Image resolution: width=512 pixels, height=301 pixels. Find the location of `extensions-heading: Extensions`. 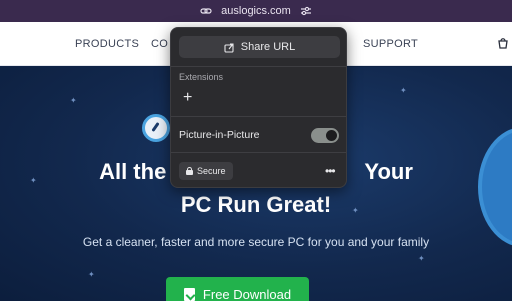

extensions-heading: Extensions is located at coordinates (201, 77).